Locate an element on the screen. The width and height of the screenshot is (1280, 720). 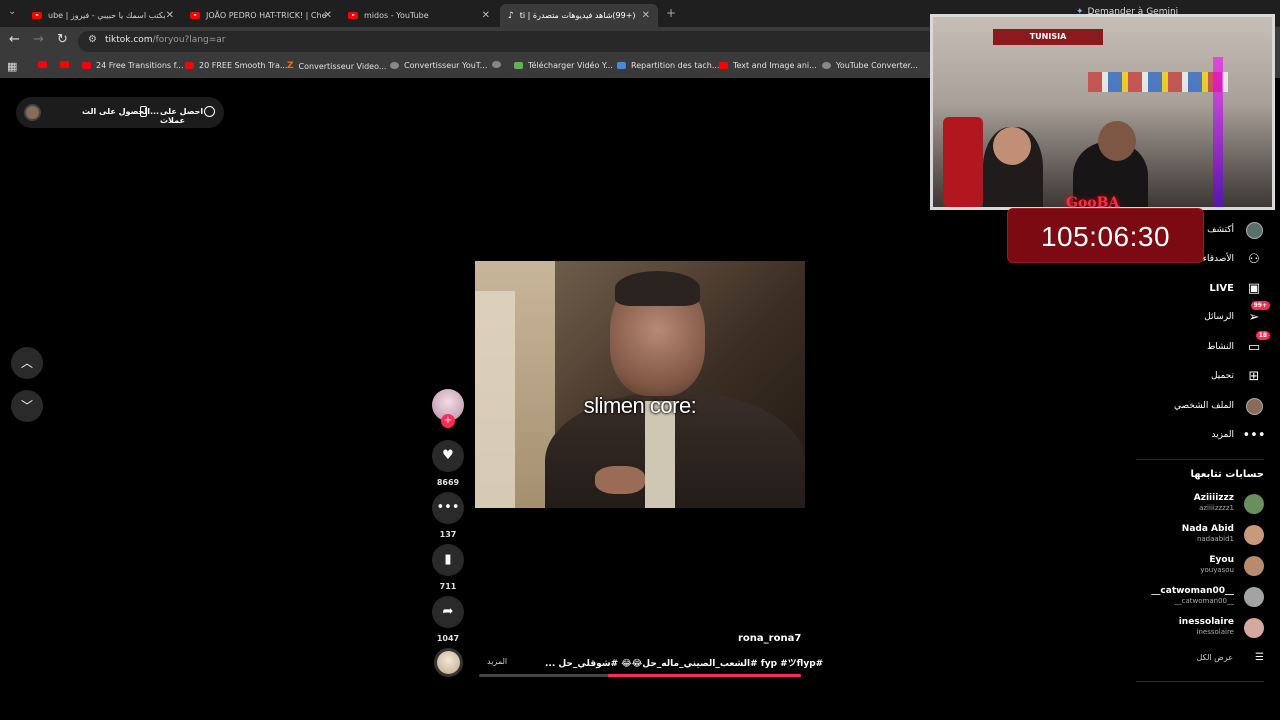
share-action: ➦ 1047 is located at coordinates (448, 619).